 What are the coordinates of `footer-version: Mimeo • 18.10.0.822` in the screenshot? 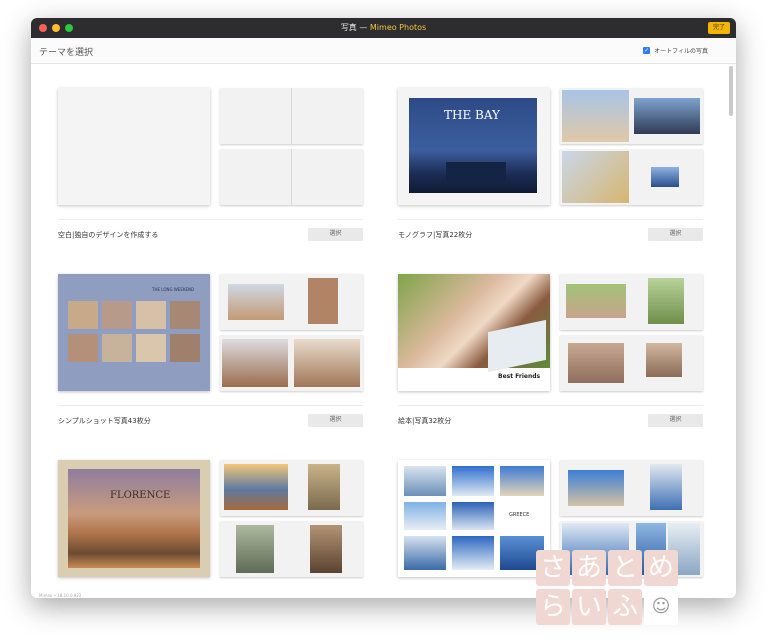 It's located at (60, 595).